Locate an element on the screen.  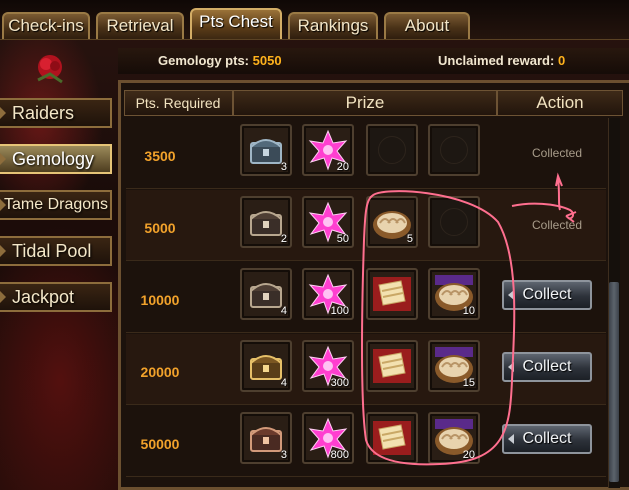
sidebar-item-tidal-pool: Tidal Pool is located at coordinates (56, 251).